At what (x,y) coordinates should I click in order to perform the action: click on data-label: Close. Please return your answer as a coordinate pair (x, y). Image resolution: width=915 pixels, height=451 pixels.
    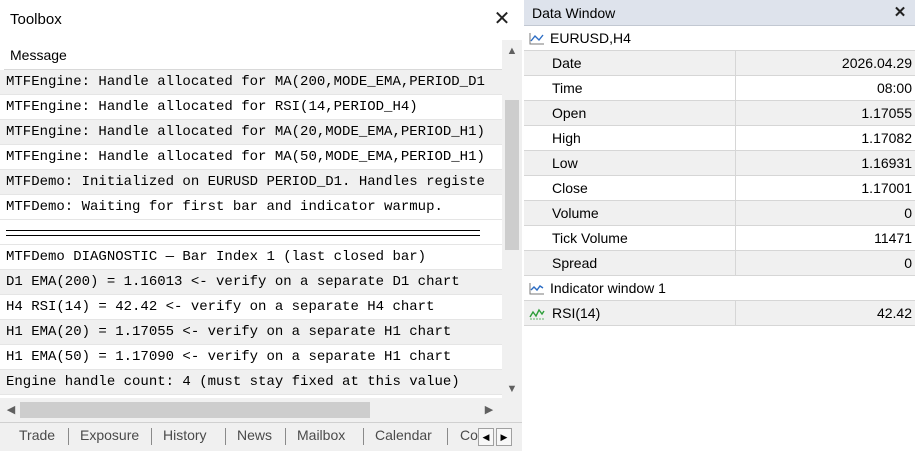
    Looking at the image, I should click on (570, 188).